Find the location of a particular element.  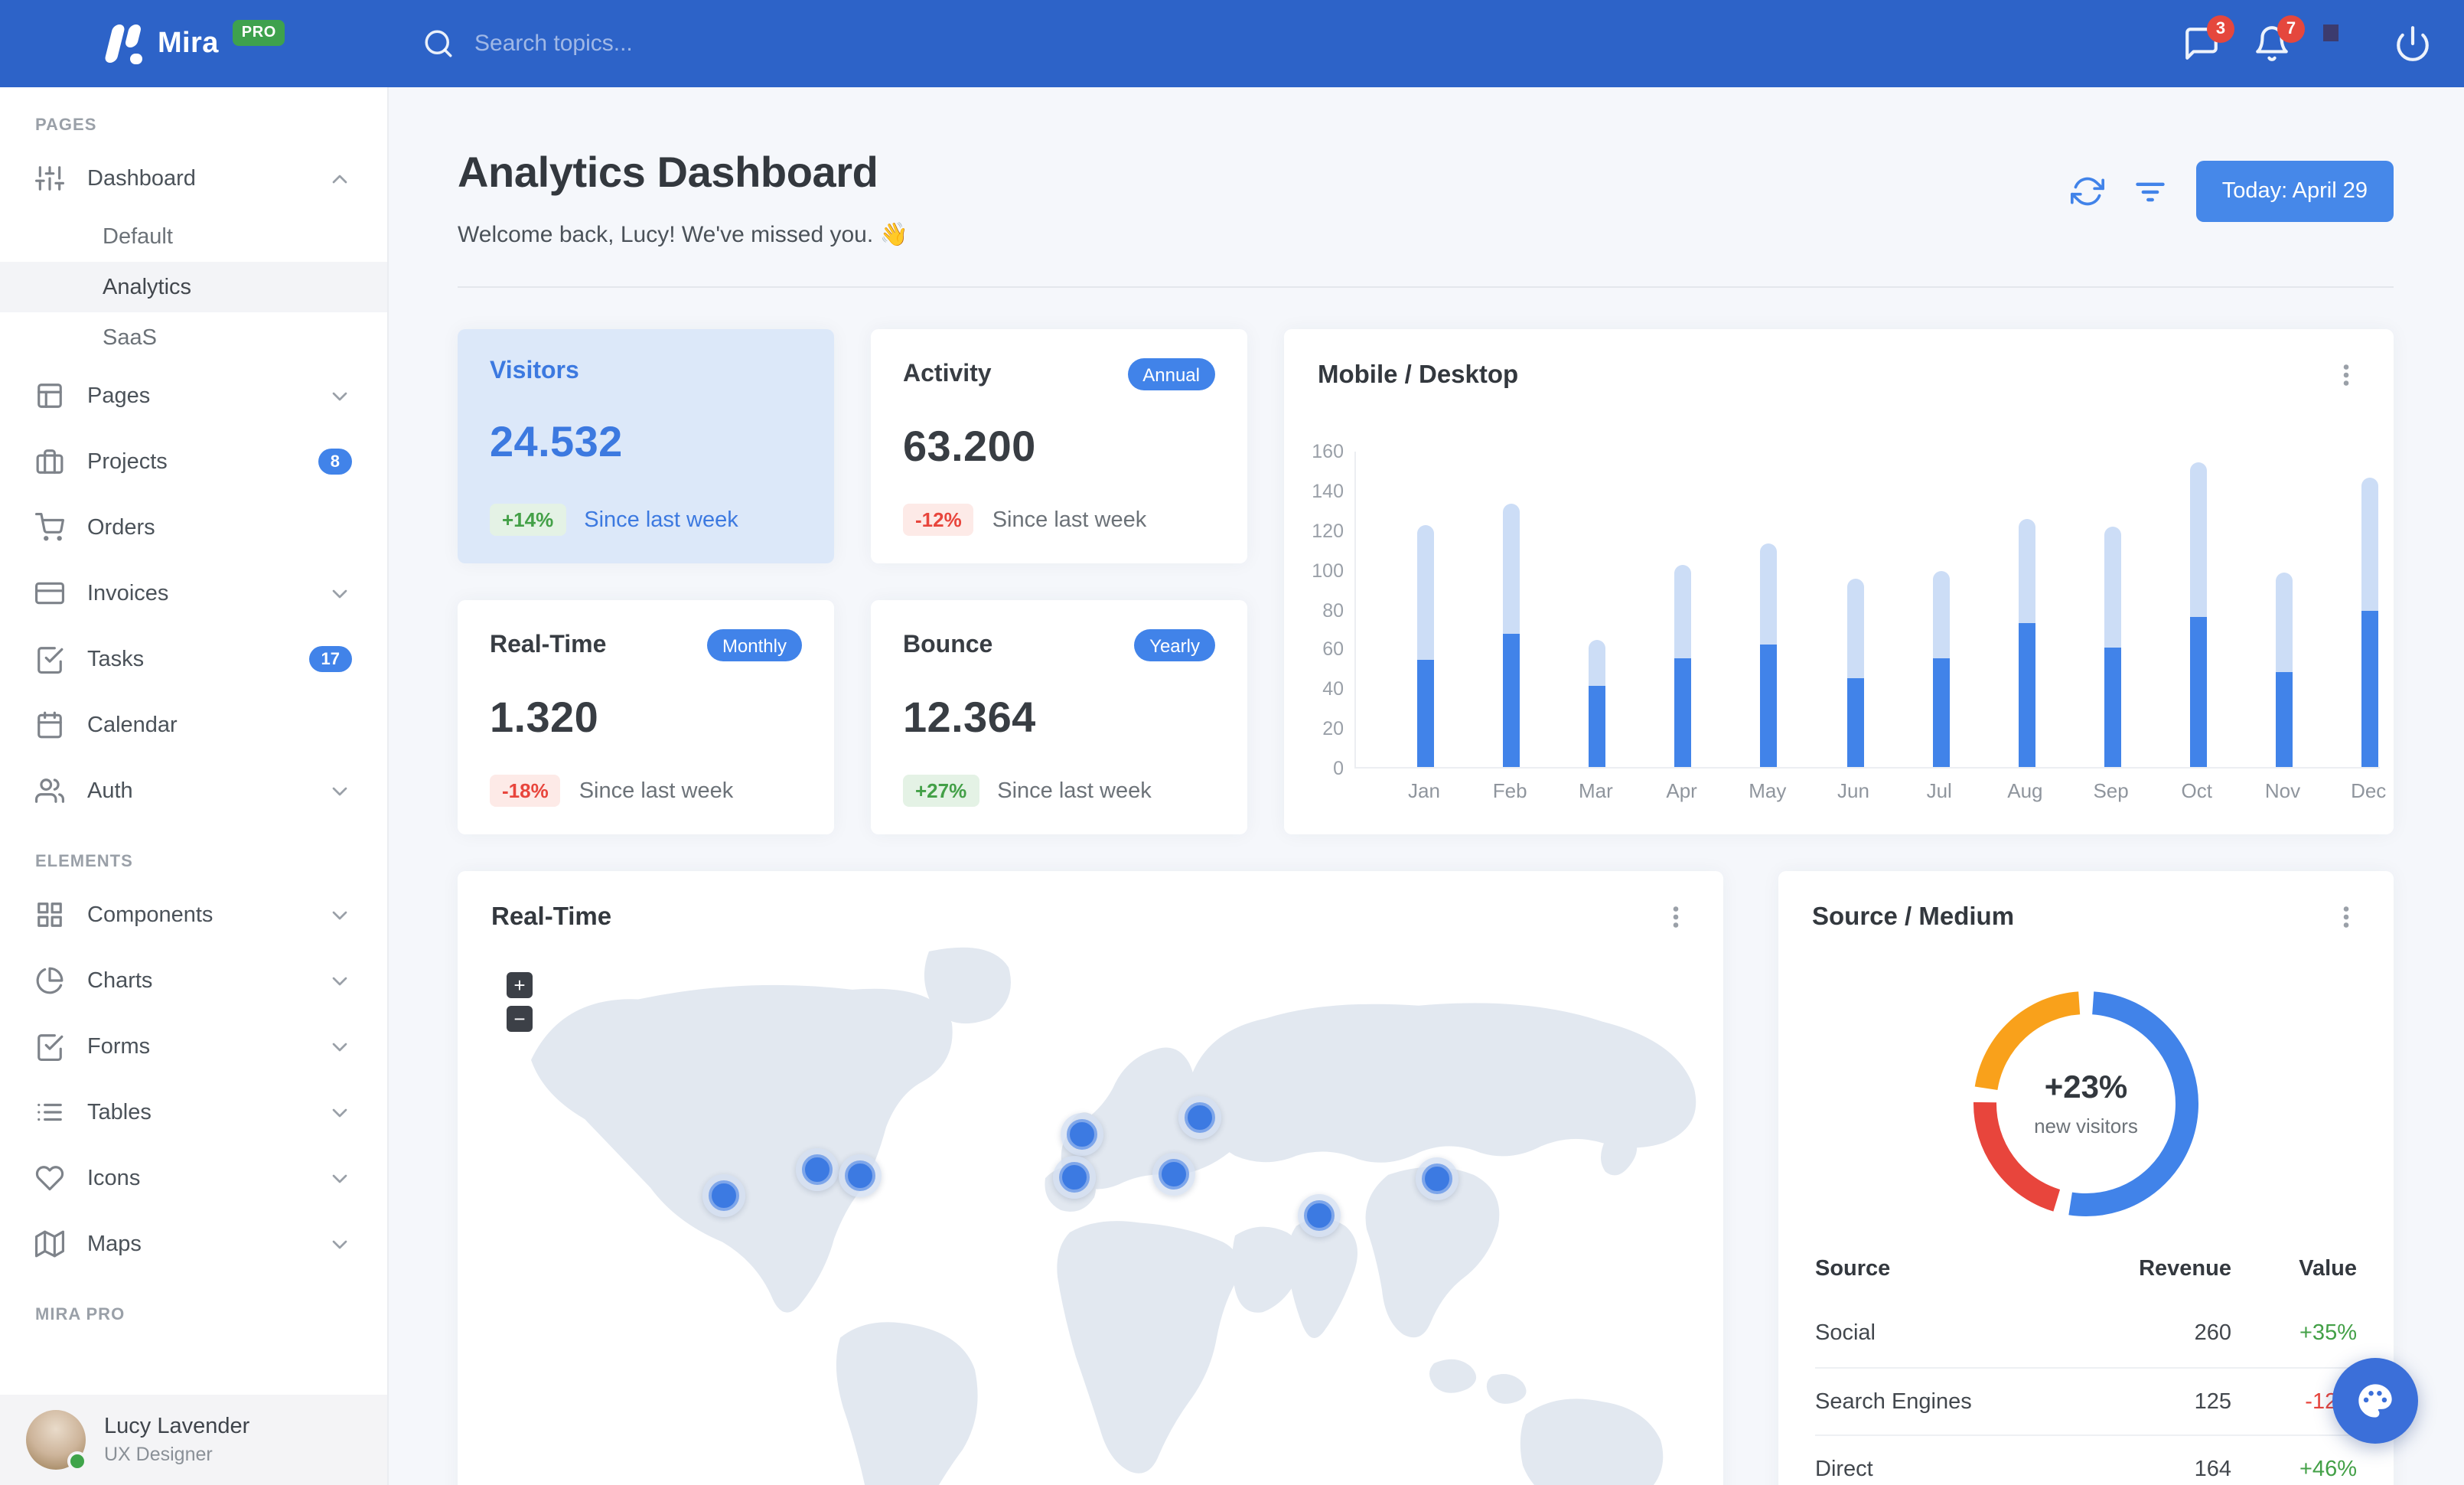

refresh-button is located at coordinates (2087, 191).